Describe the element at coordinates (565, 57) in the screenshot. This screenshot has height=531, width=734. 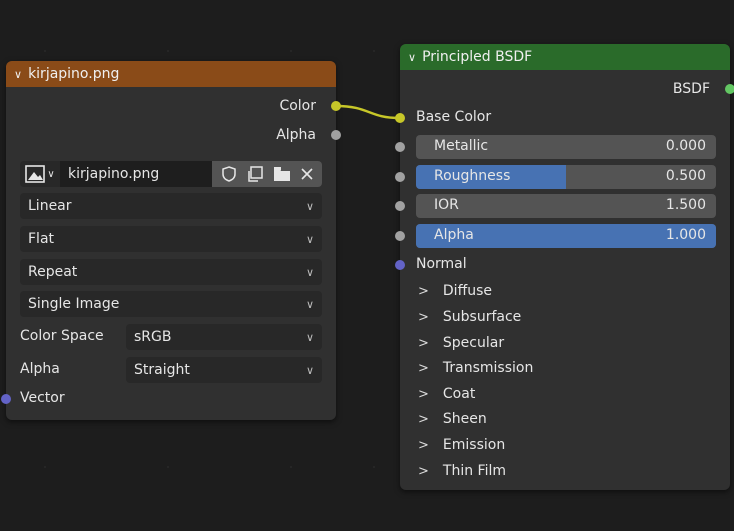
I see `bsdf-node-header: ∨ Principled BSDF` at that location.